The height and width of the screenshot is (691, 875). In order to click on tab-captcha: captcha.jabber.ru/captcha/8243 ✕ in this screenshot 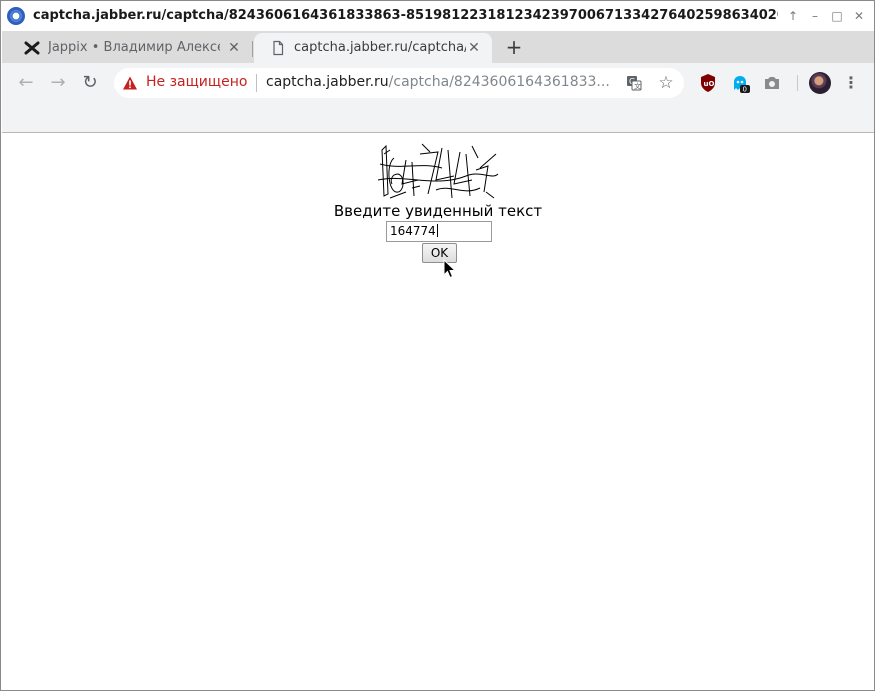, I will do `click(373, 48)`.